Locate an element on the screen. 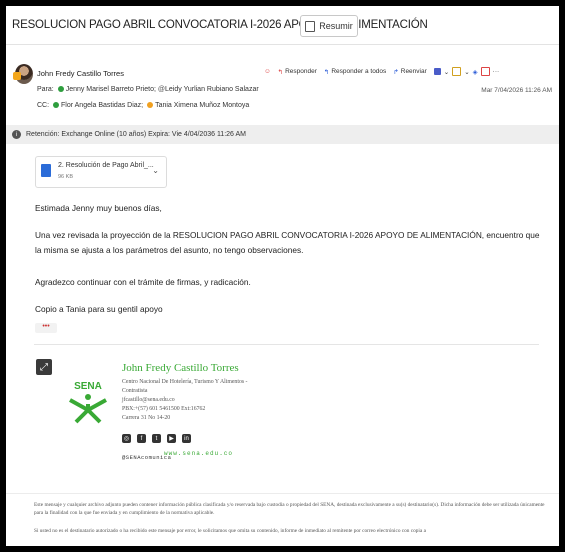  reply-icon: ↰ is located at coordinates (280, 72).